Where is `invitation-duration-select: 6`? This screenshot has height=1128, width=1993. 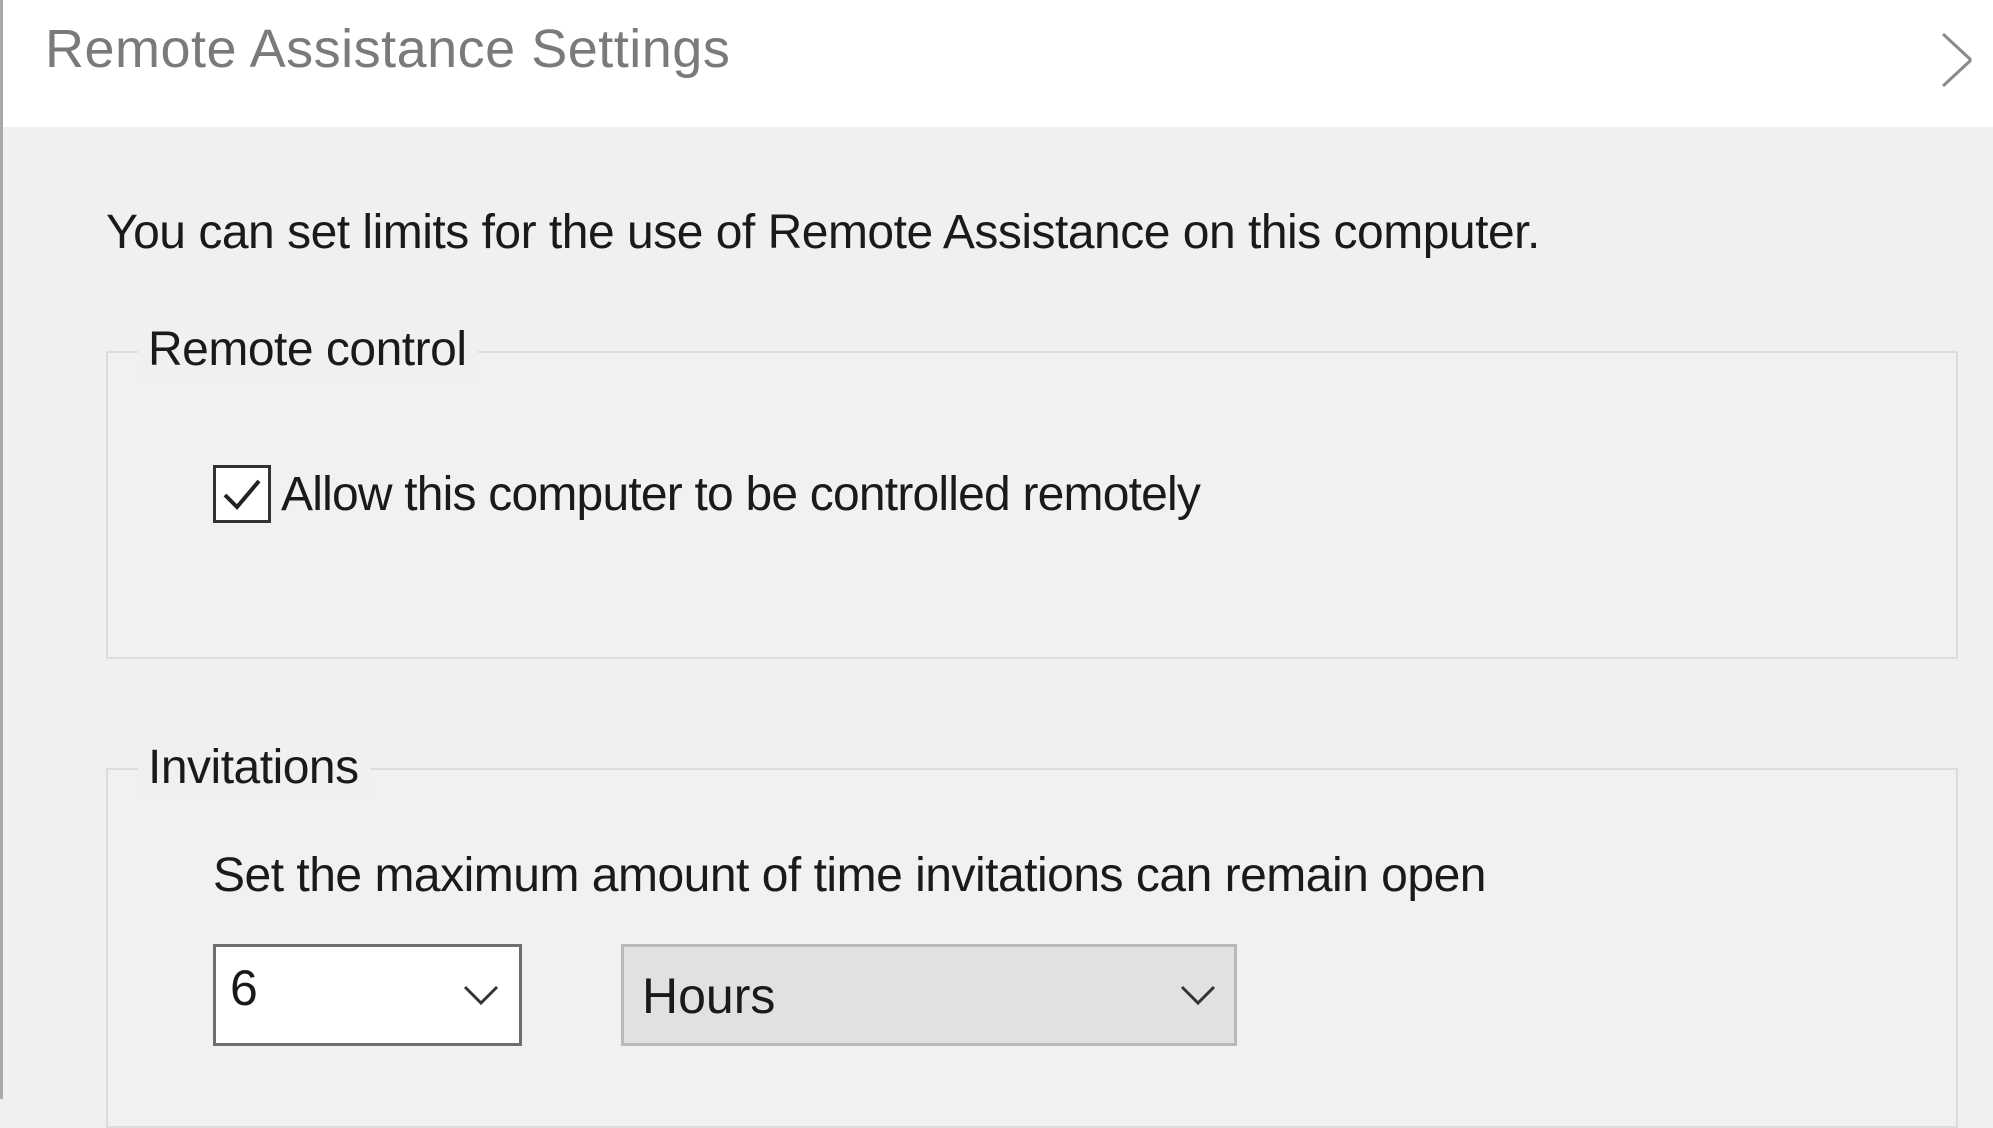 invitation-duration-select: 6 is located at coordinates (367, 995).